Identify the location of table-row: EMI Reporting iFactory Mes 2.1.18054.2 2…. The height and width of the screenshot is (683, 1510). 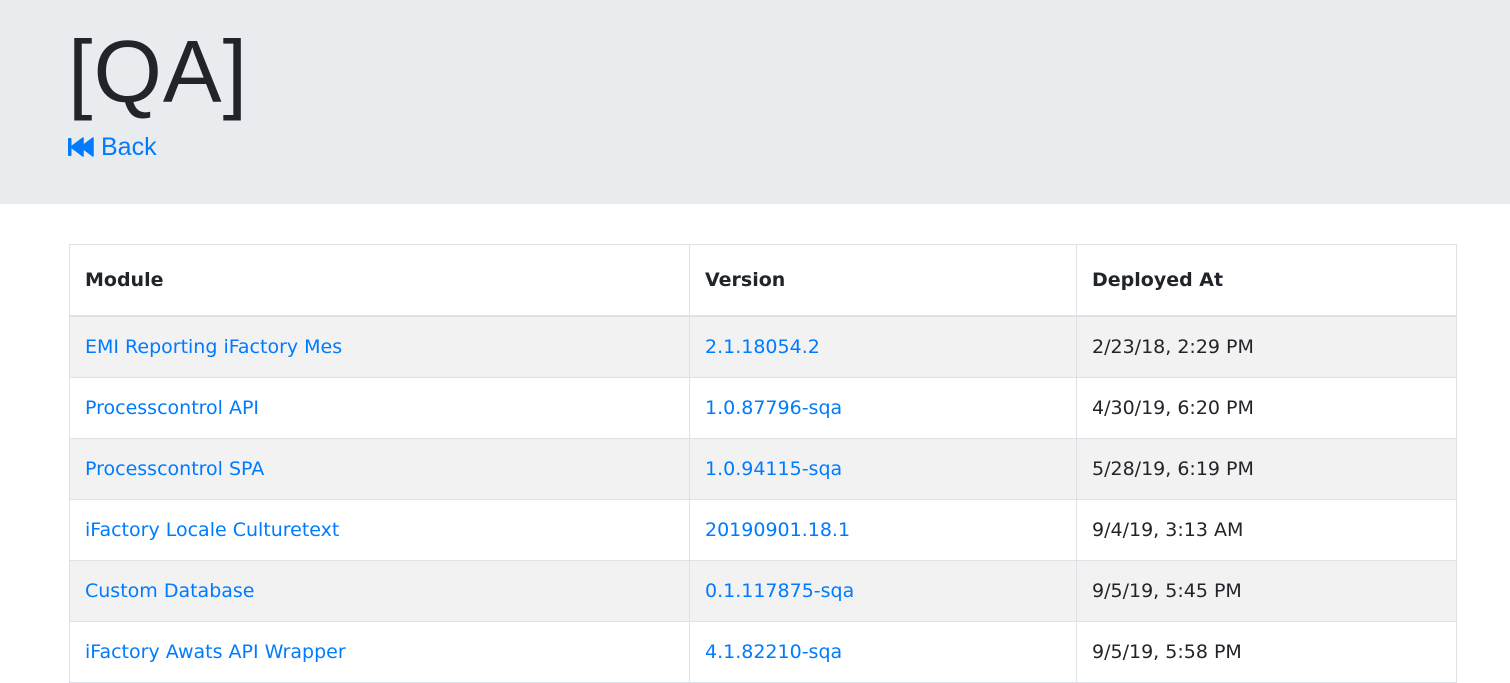
(763, 346).